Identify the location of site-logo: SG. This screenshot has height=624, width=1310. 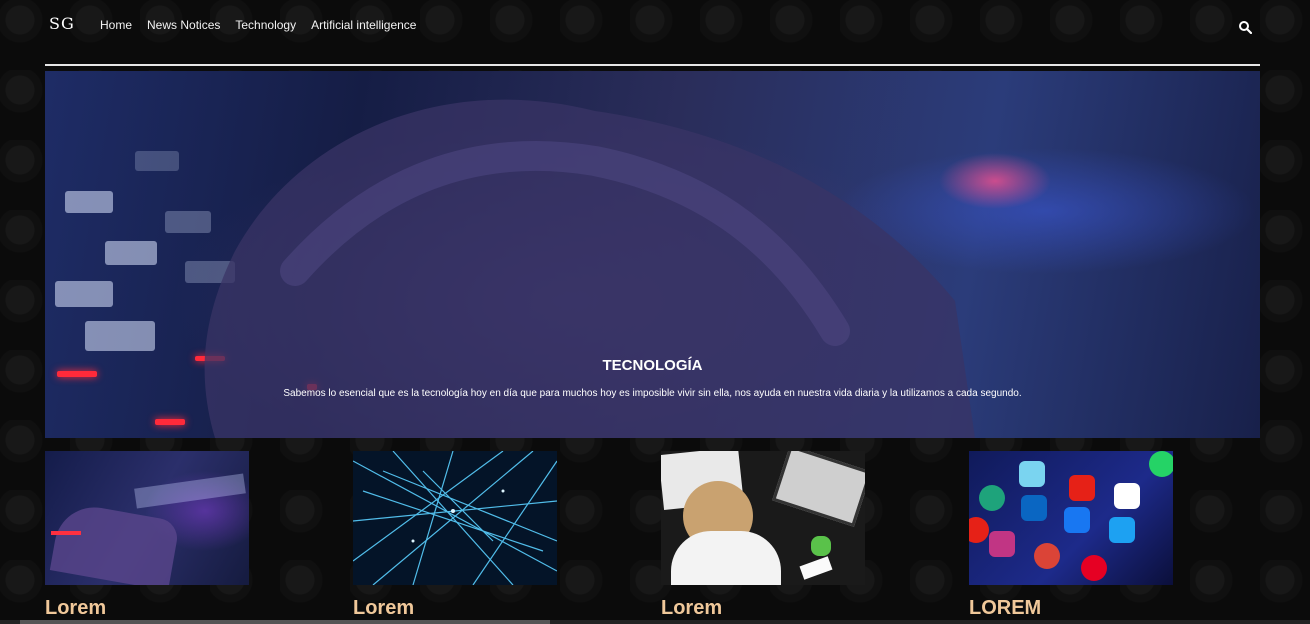
(62, 23).